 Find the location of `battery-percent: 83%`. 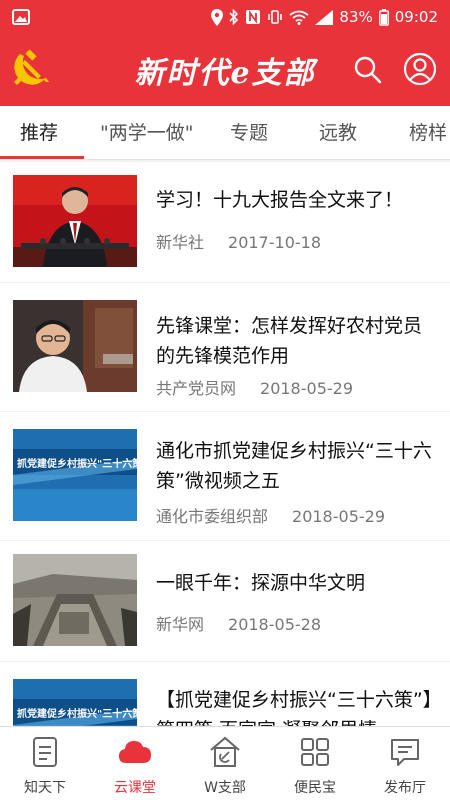

battery-percent: 83% is located at coordinates (356, 17).